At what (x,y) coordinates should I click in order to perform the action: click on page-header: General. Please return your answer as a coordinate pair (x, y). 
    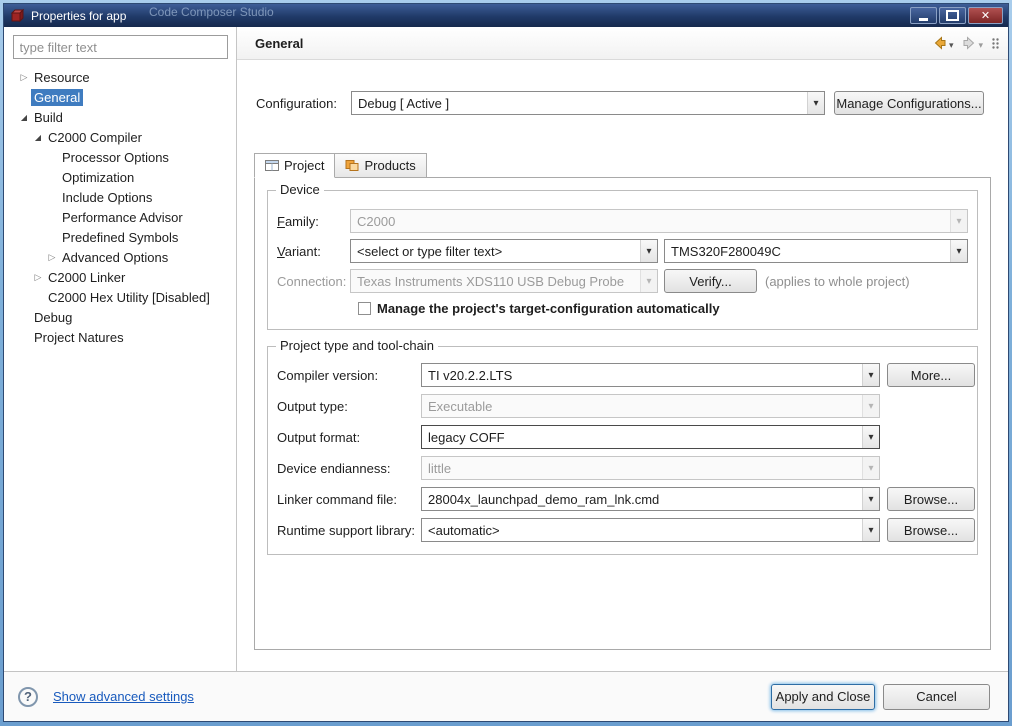
    Looking at the image, I should click on (622, 43).